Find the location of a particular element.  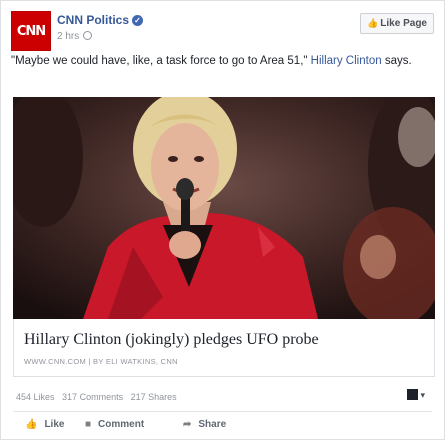

post-actions: 👍 Like ■ Comment ➦ Share is located at coordinates (222, 427).